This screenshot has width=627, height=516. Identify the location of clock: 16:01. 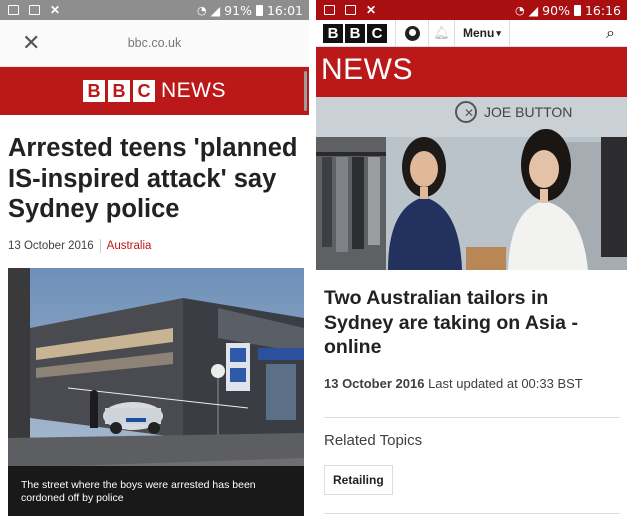
(284, 10).